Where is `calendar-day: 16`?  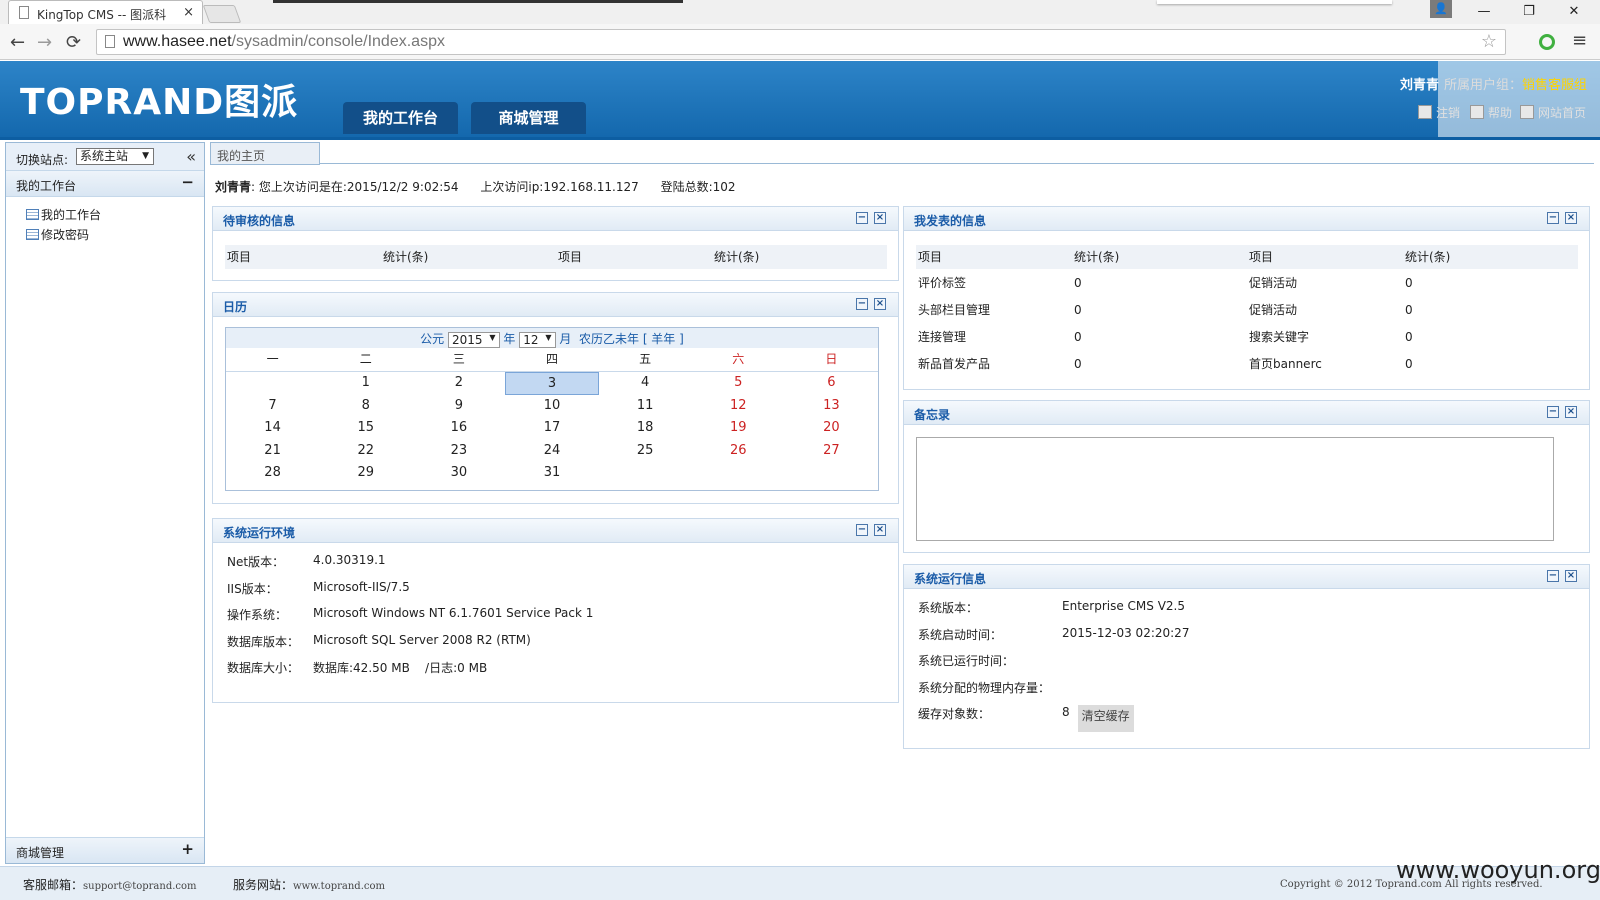
calendar-day: 16 is located at coordinates (458, 428).